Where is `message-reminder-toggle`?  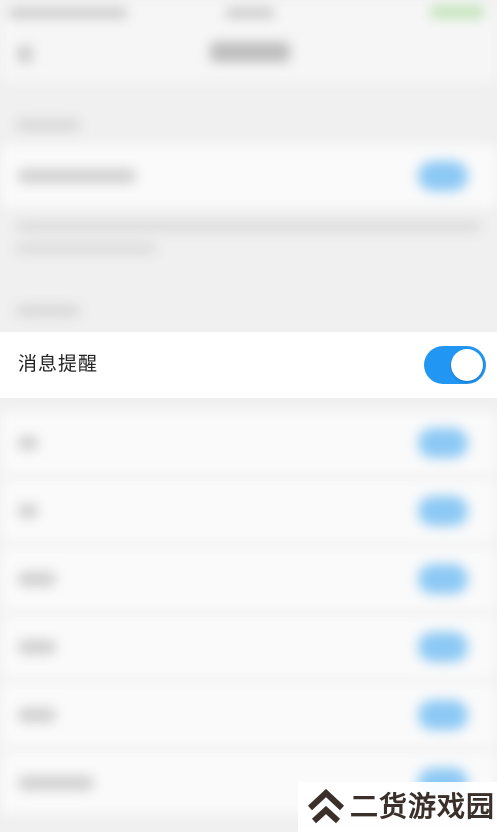 message-reminder-toggle is located at coordinates (455, 365).